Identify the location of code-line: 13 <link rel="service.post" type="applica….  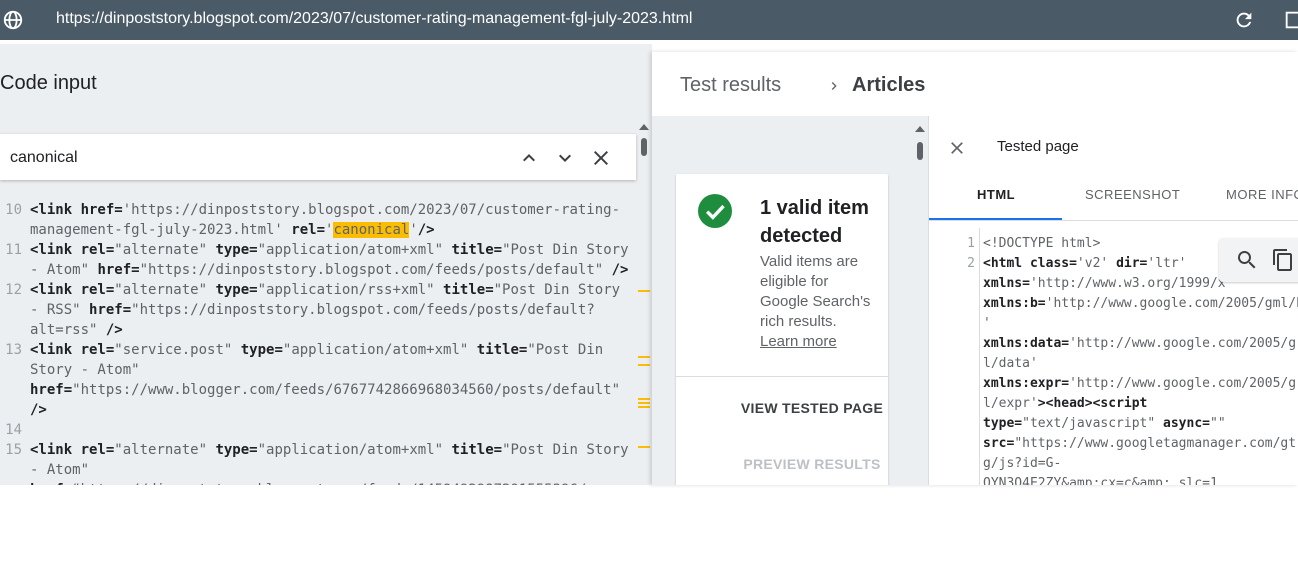
(304, 350).